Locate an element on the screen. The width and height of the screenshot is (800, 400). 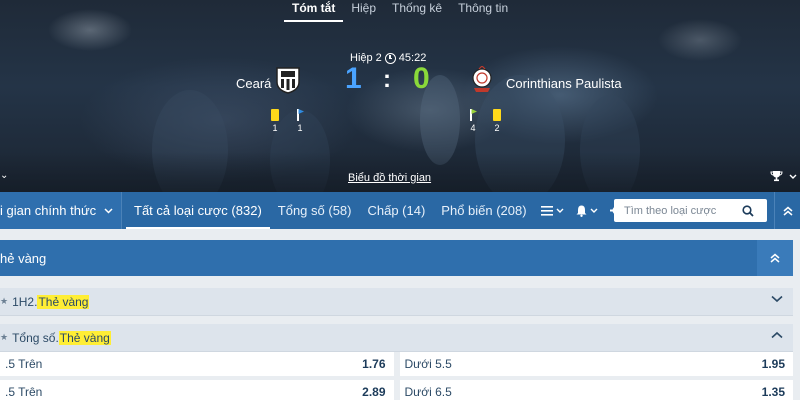
tab-half: Hiệp is located at coordinates (363, 11).